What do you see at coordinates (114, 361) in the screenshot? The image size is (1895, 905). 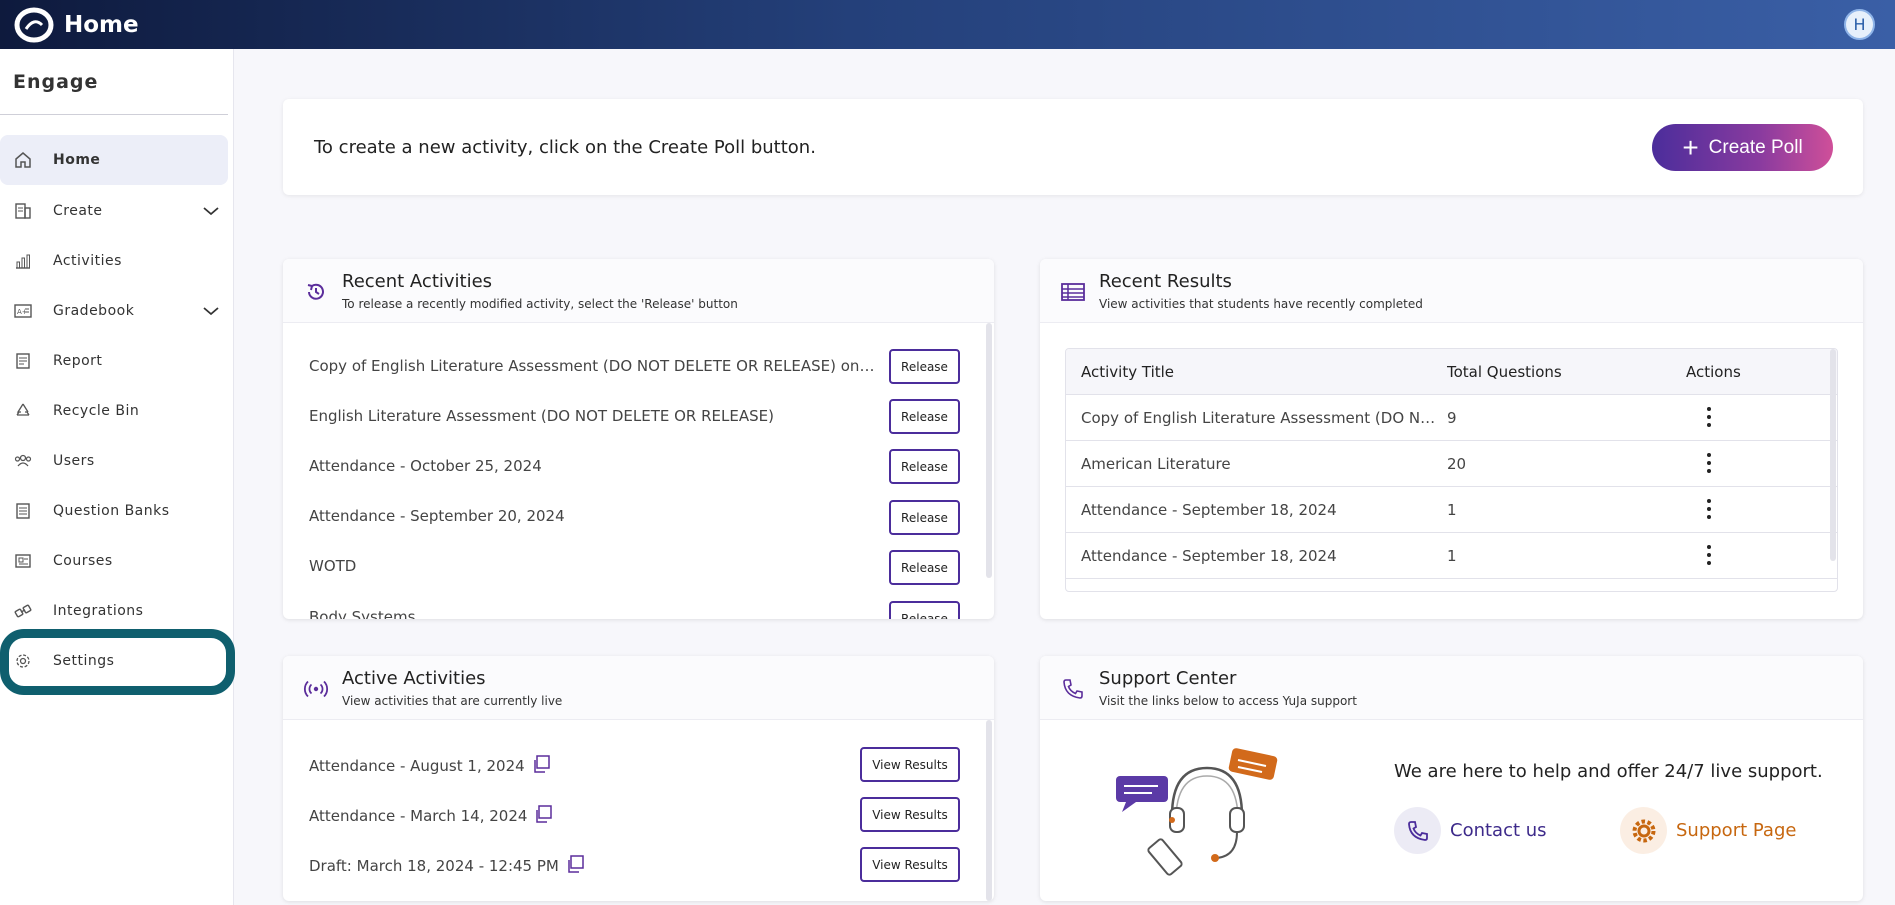 I see `sidebar-item-report: Report` at bounding box center [114, 361].